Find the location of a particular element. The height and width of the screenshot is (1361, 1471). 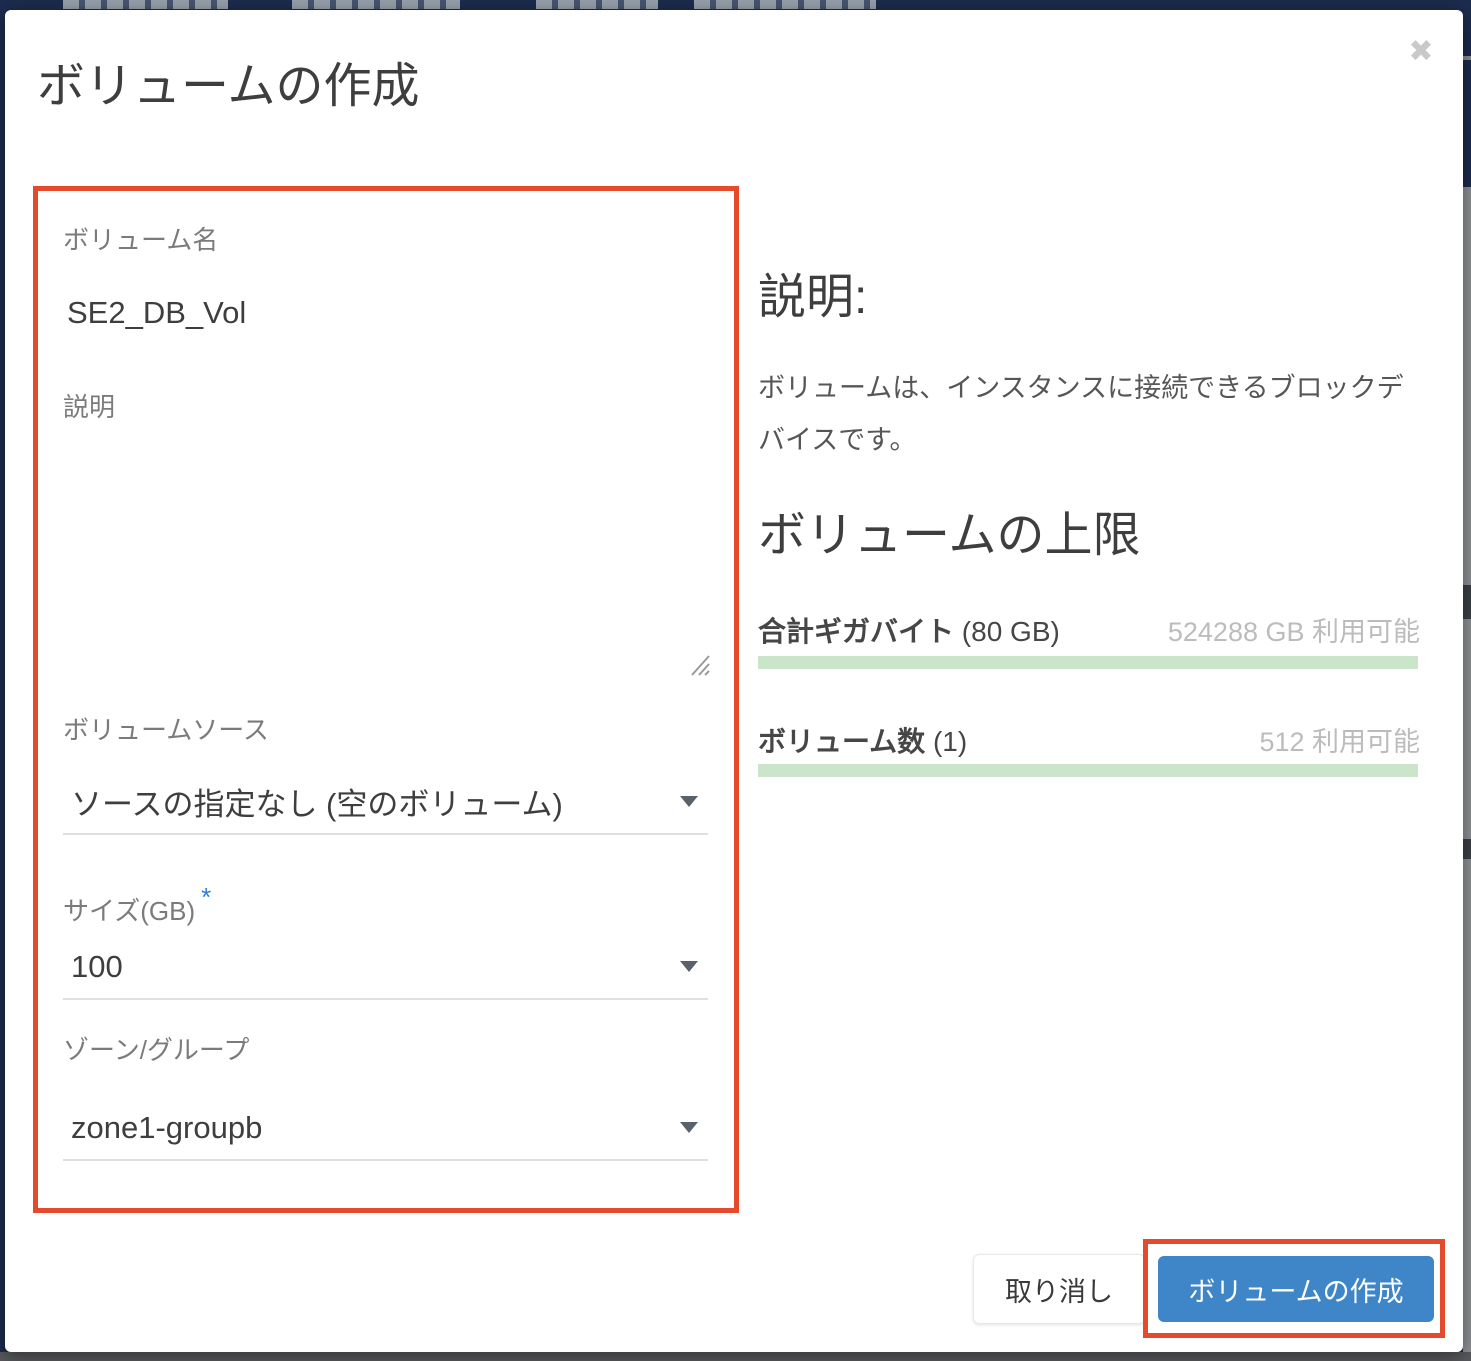

quota-gigabytes-available: 524288 GB 利用可能 is located at coordinates (1293, 632).